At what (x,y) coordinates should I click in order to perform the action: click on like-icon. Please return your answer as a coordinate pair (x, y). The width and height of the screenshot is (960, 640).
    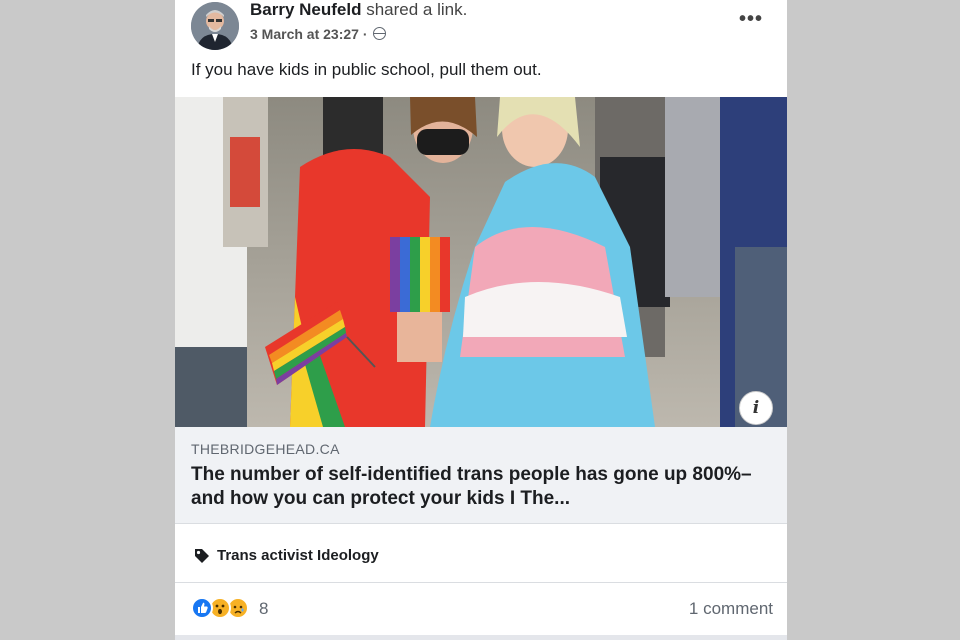
    Looking at the image, I should click on (202, 608).